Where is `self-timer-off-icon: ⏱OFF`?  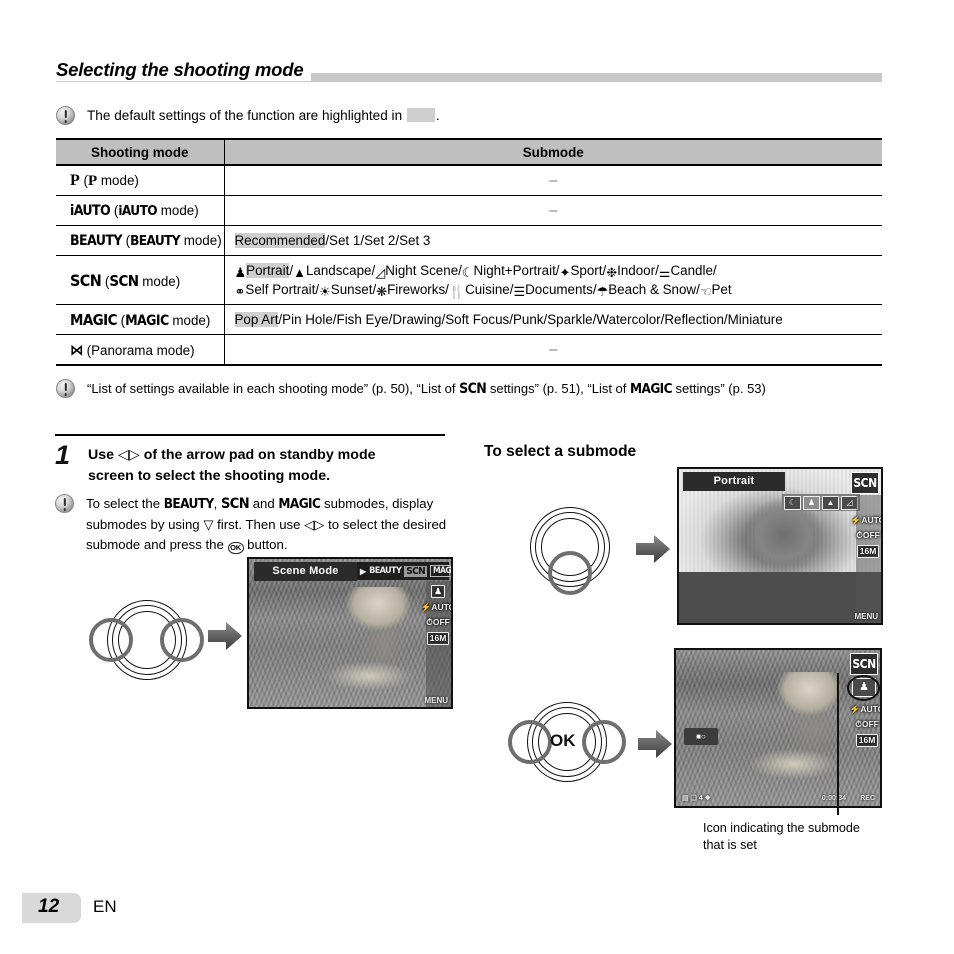 self-timer-off-icon: ⏱OFF is located at coordinates (868, 535).